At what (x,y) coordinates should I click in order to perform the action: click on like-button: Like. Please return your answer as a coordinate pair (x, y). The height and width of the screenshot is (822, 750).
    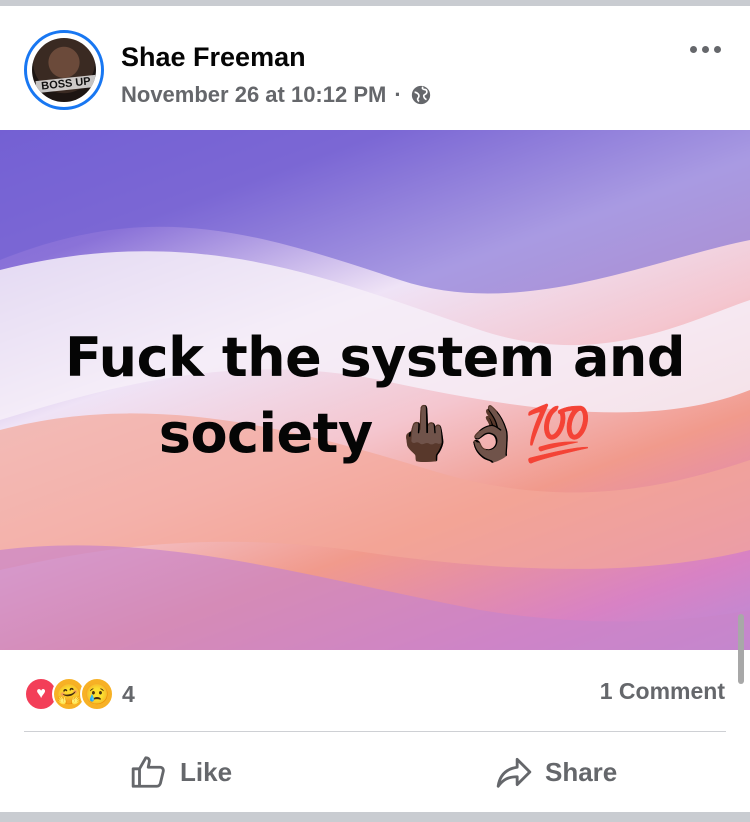
    Looking at the image, I should click on (181, 772).